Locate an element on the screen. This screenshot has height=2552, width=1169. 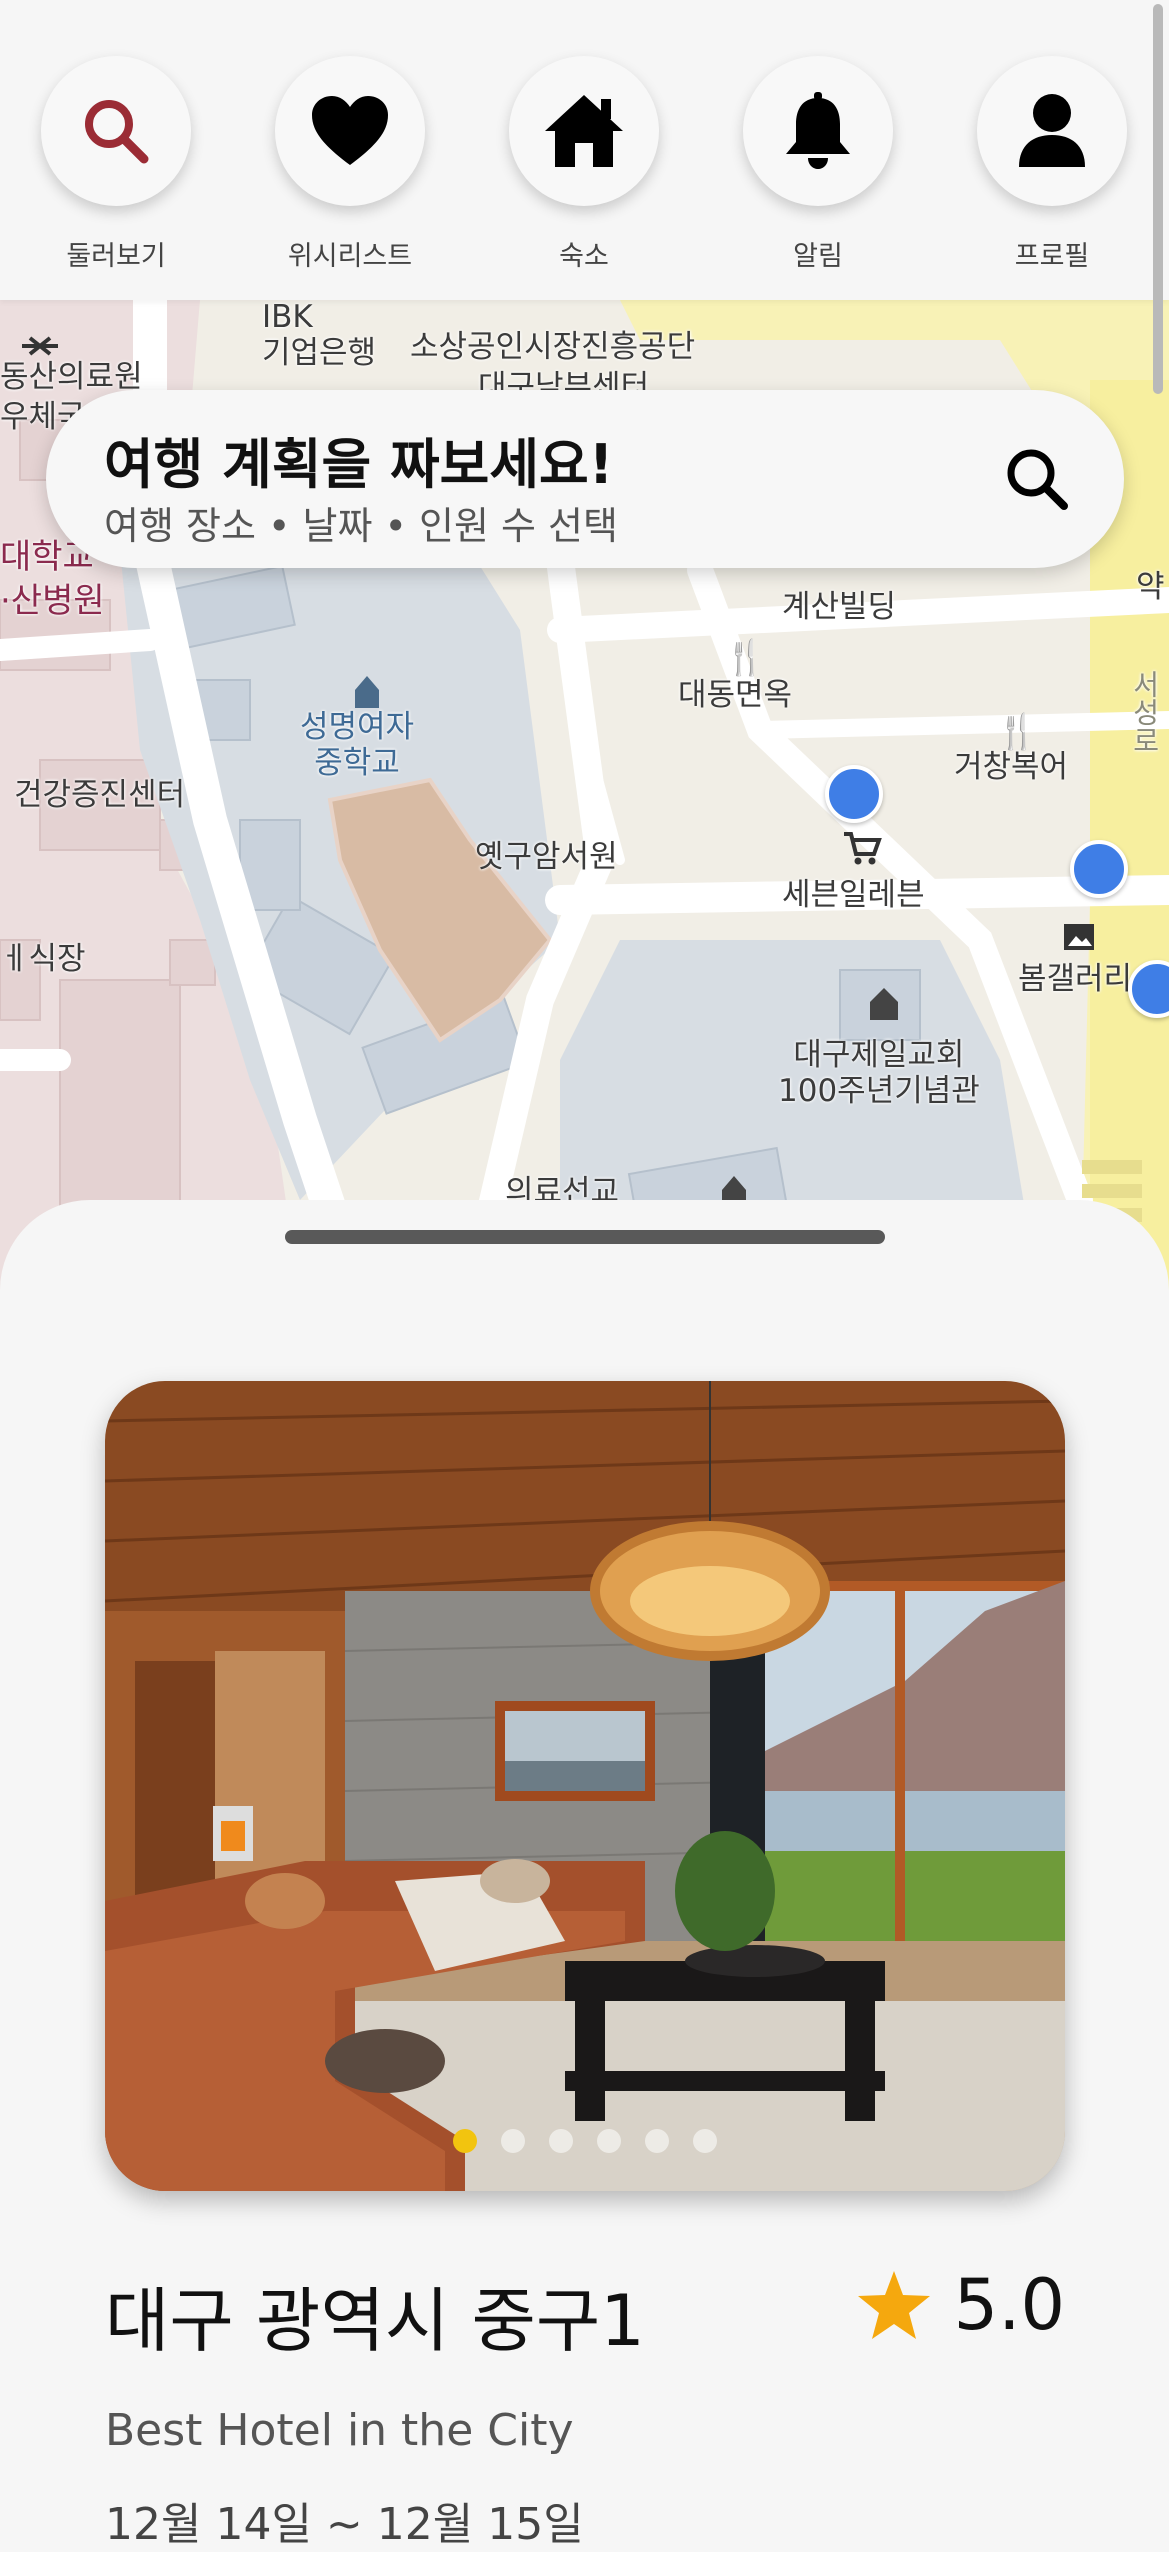
nav-profile-label: 프로필 is located at coordinates (1052, 256).